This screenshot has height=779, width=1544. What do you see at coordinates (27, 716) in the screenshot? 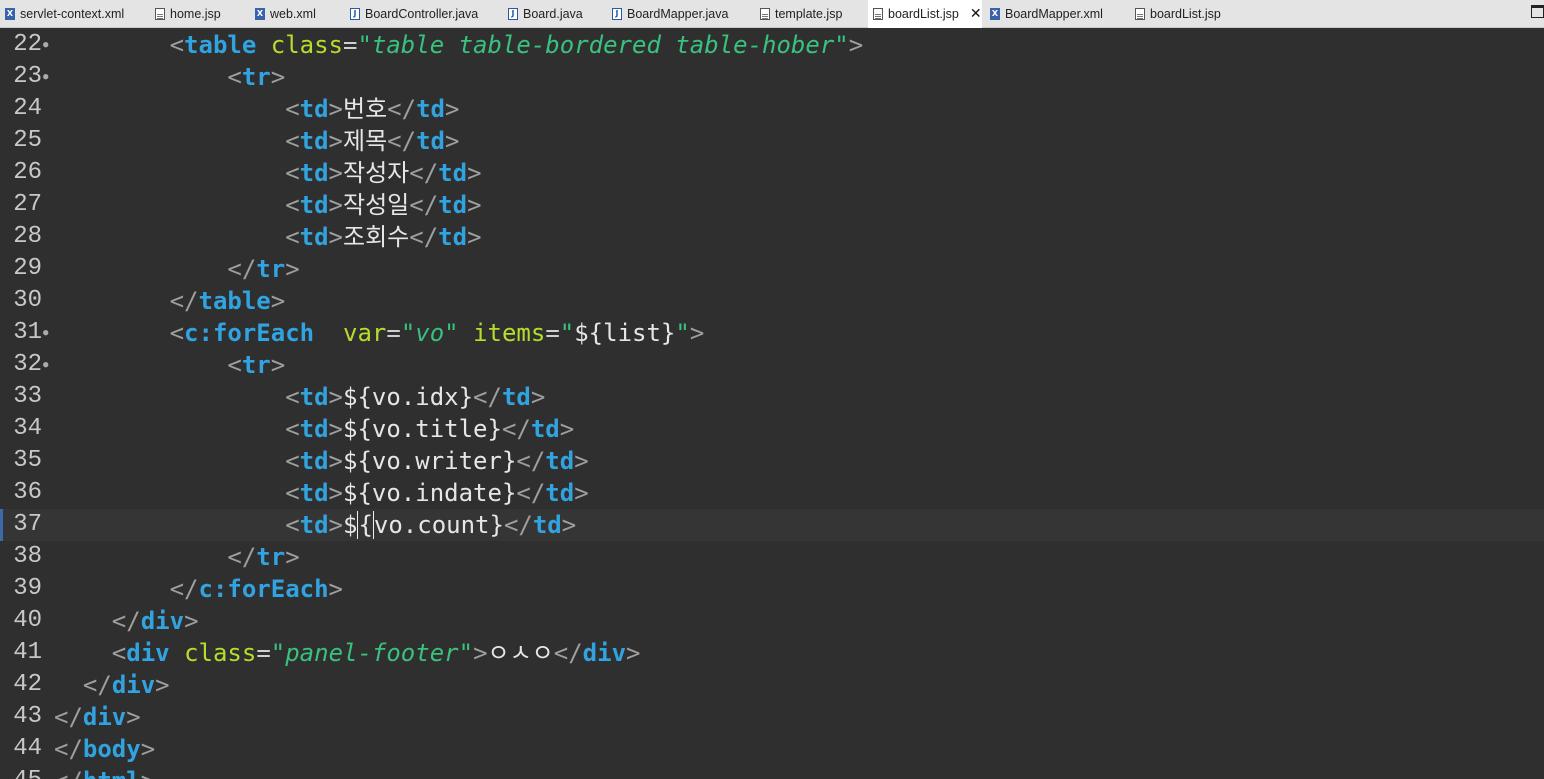
I see `line-number: 43` at bounding box center [27, 716].